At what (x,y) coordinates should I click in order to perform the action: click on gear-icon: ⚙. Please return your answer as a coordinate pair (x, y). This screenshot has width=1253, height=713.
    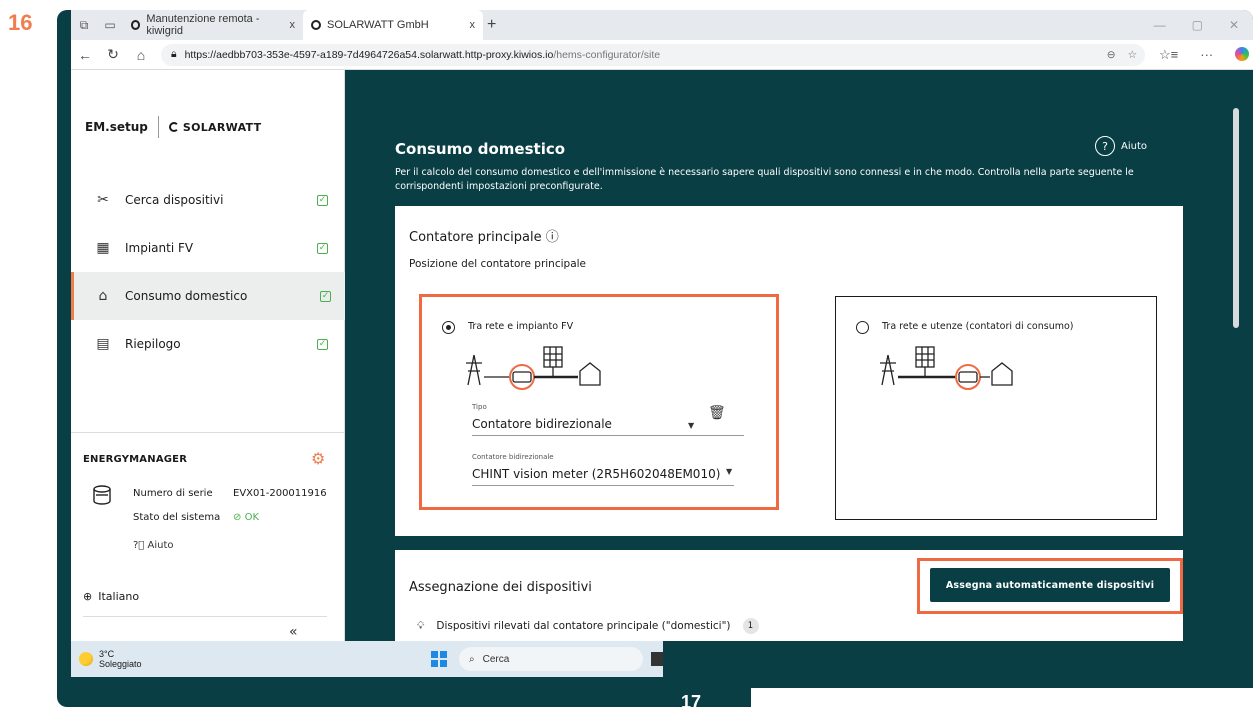
    Looking at the image, I should click on (318, 458).